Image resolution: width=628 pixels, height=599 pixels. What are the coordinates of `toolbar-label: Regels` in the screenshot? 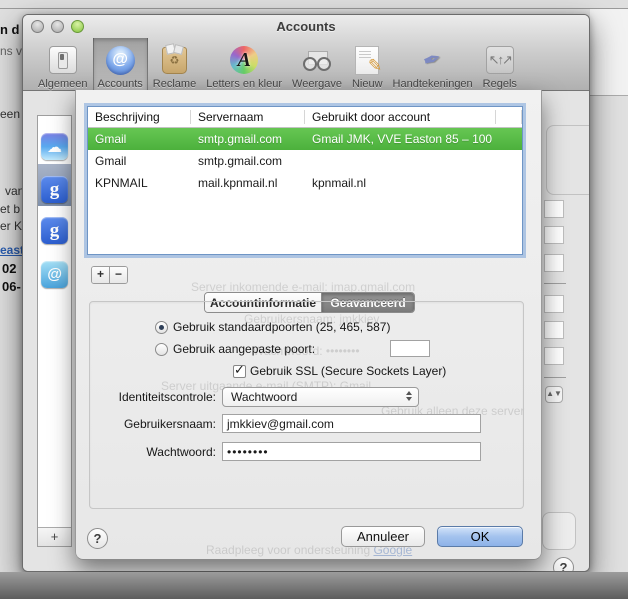 It's located at (499, 84).